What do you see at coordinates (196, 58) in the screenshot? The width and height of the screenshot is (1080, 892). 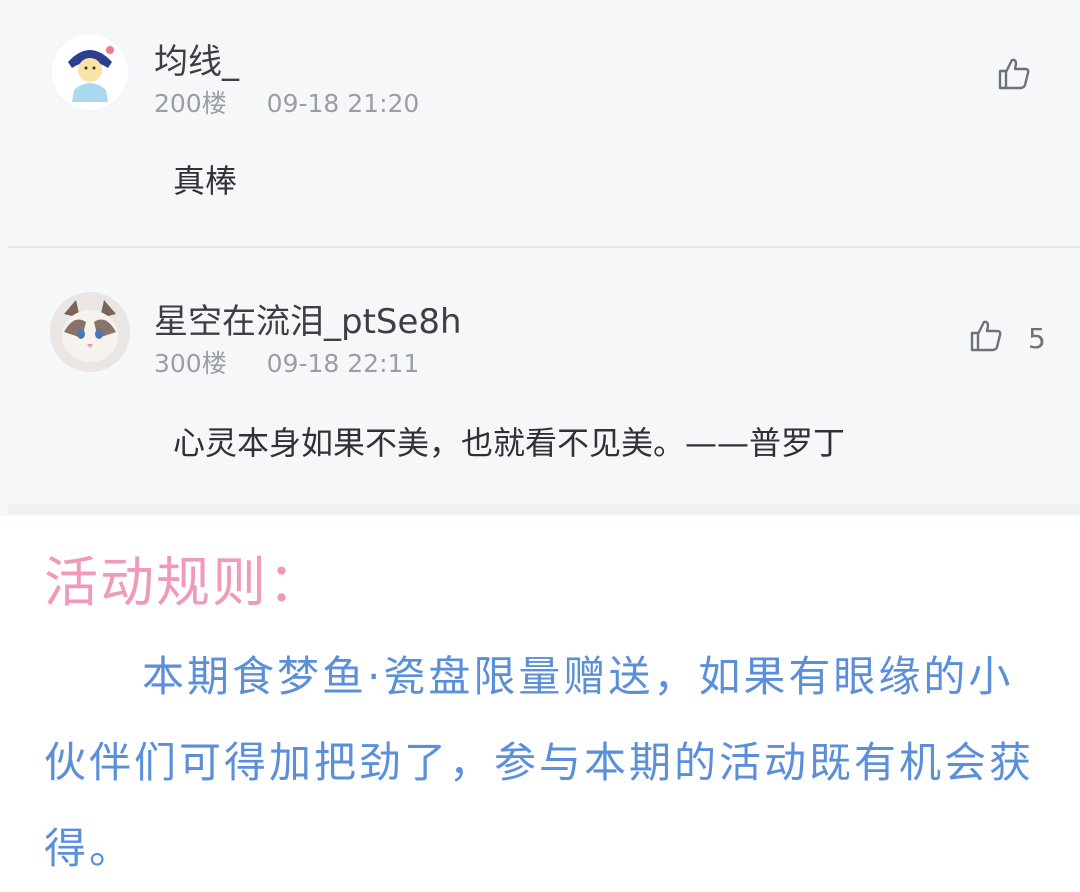 I see `comment-username: 均线_` at bounding box center [196, 58].